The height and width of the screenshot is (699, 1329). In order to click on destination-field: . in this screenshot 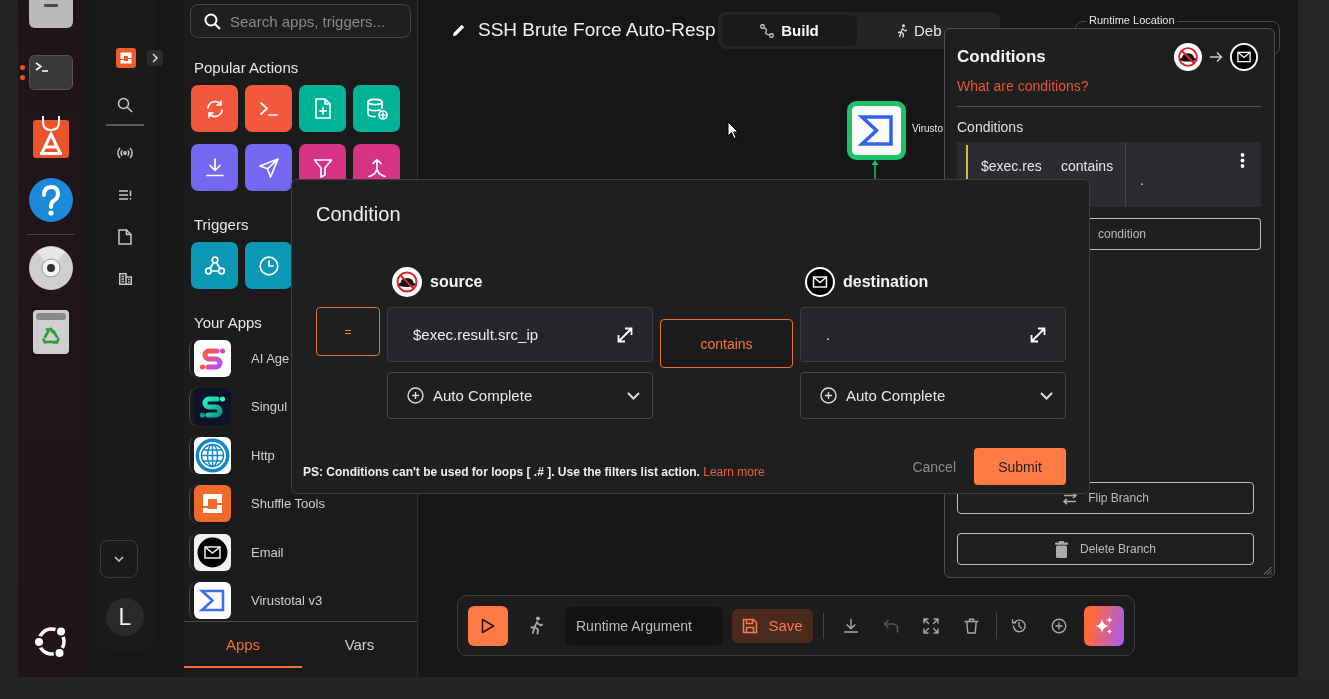, I will do `click(933, 334)`.